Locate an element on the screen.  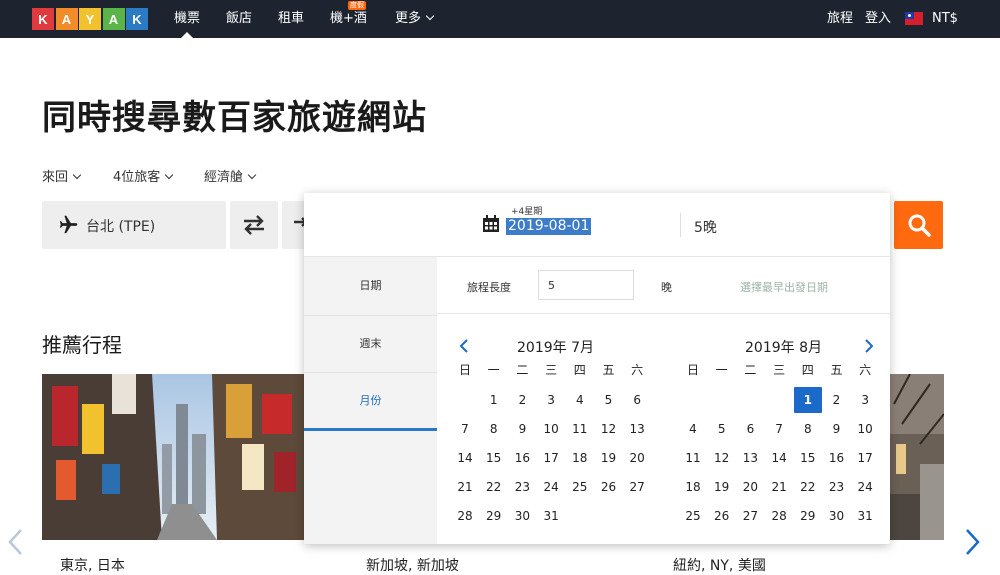
newyork-card-label: 紐約, NY, 美國 is located at coordinates (719, 565).